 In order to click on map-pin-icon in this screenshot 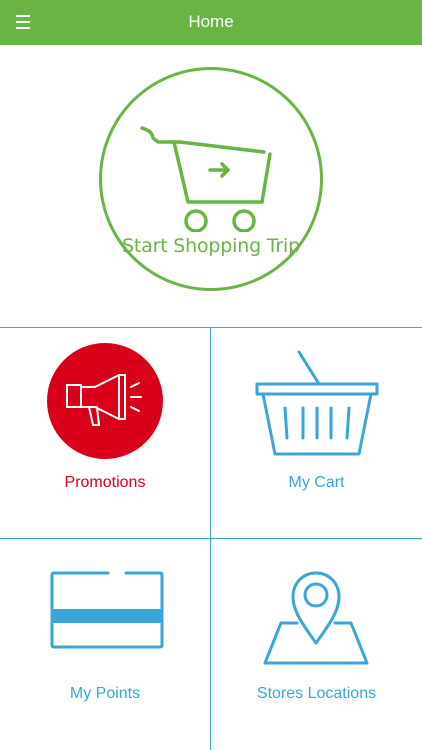, I will do `click(316, 618)`.